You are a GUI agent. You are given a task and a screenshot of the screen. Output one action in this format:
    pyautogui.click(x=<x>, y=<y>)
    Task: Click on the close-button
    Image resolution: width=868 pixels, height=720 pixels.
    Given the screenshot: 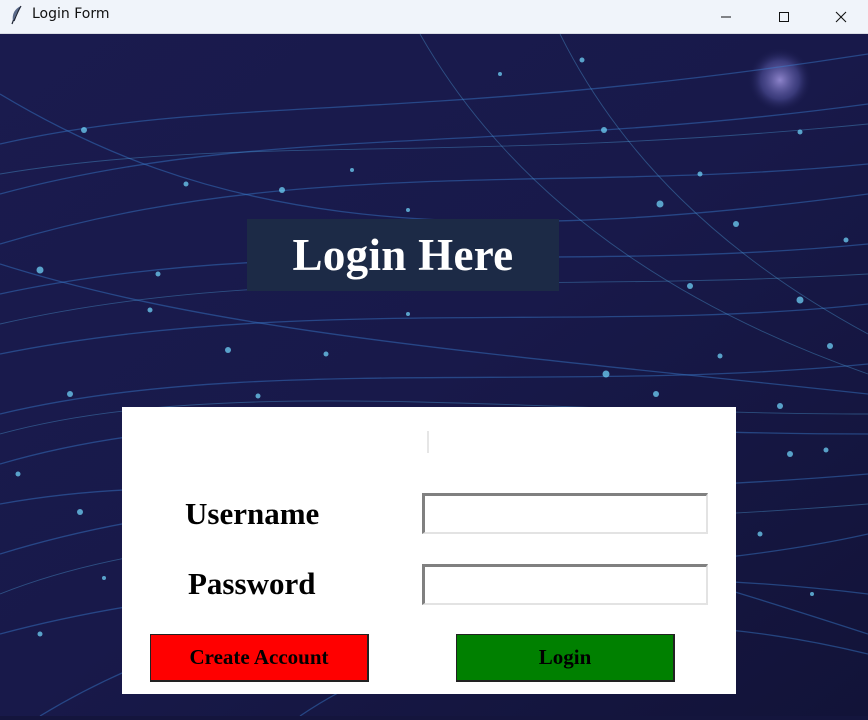 What is the action you would take?
    pyautogui.click(x=840, y=16)
    